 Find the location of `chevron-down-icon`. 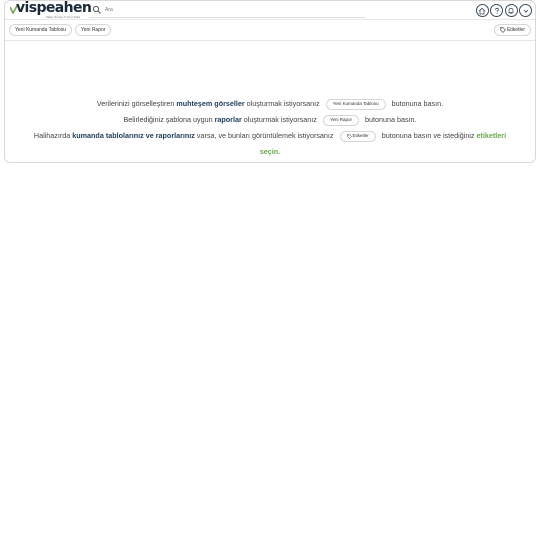

chevron-down-icon is located at coordinates (525, 11).